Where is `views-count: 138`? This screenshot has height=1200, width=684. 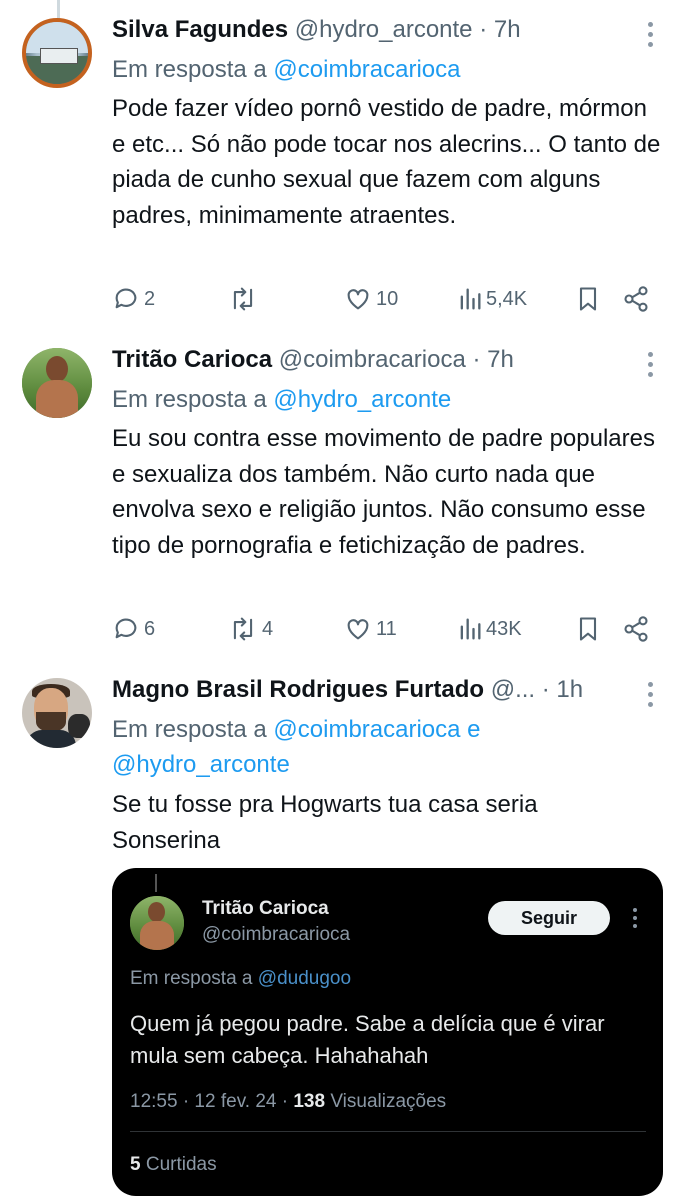 views-count: 138 is located at coordinates (309, 1101).